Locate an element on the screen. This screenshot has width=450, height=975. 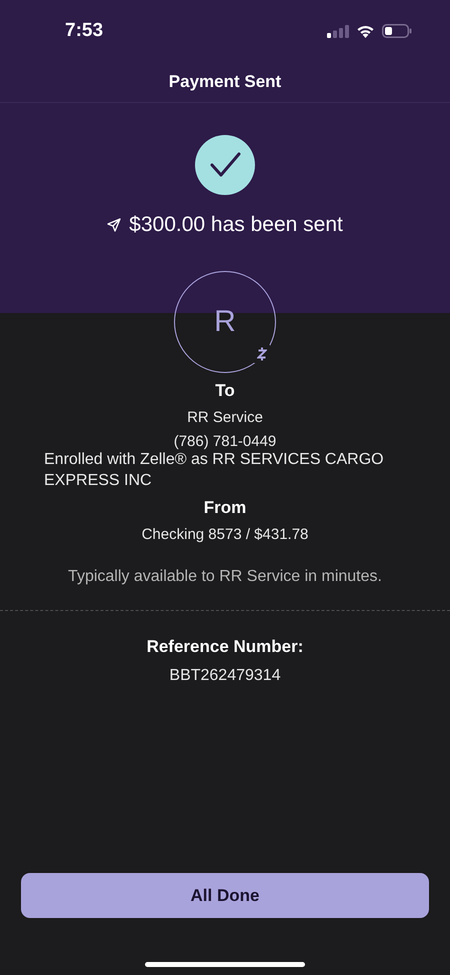
paper-plane-icon is located at coordinates (114, 225).